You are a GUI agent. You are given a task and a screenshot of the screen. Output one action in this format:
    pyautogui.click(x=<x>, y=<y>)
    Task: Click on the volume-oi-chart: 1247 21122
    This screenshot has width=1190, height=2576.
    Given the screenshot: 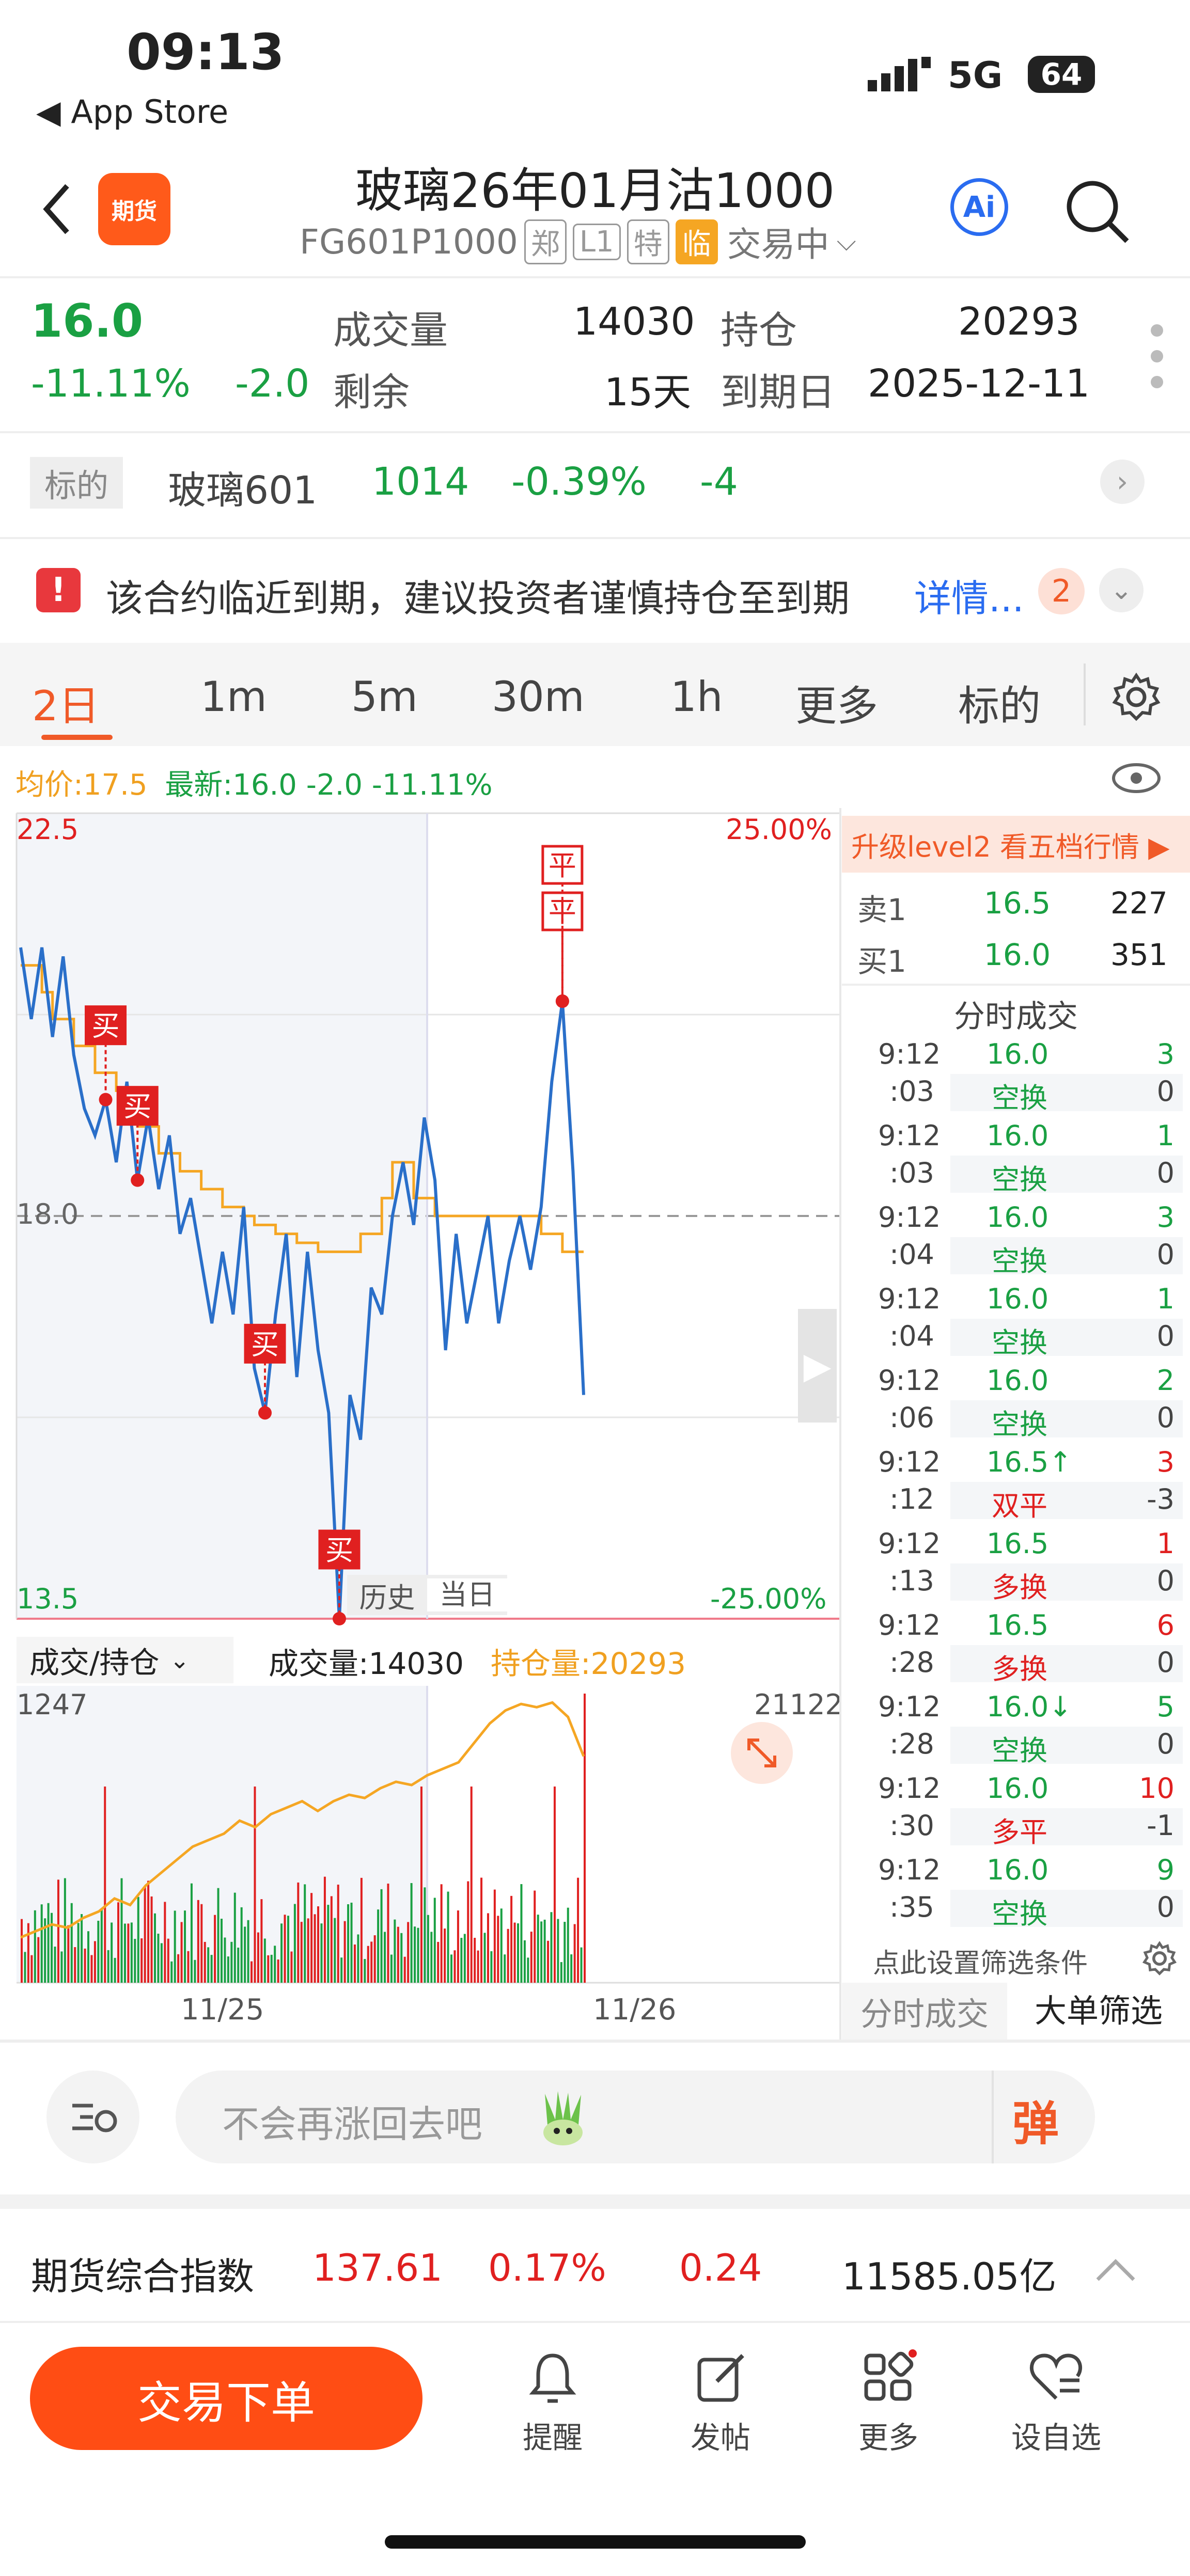 What is the action you would take?
    pyautogui.click(x=422, y=1835)
    